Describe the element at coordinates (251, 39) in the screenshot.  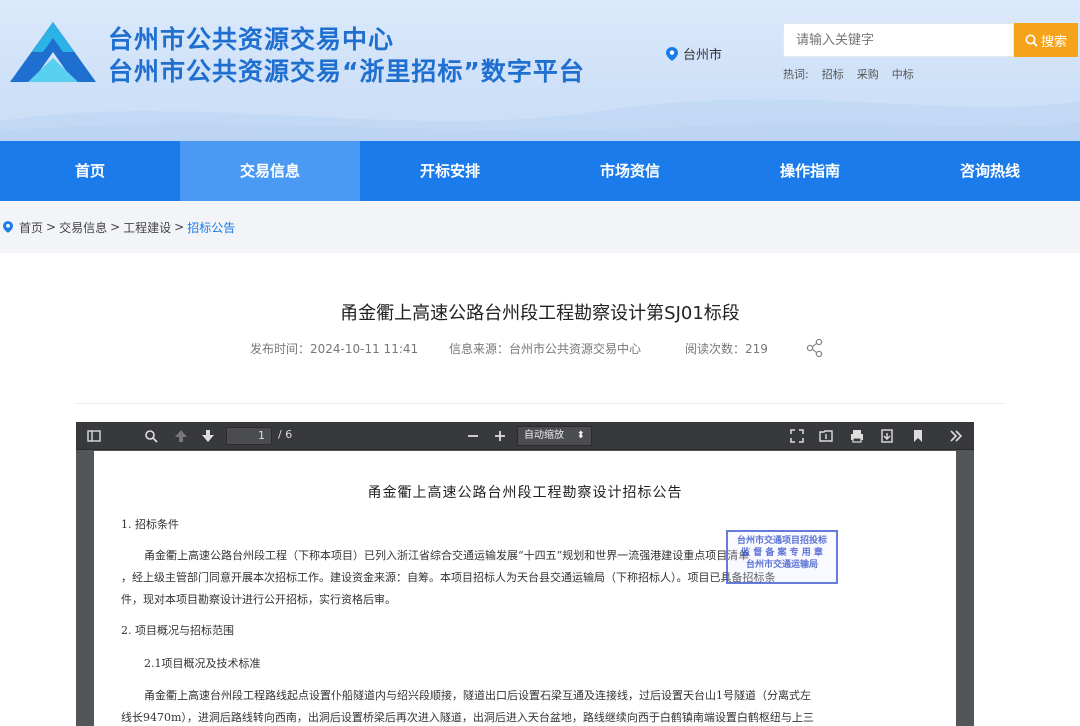
I see `site-title-line1: 台州市公共资源交易中心` at that location.